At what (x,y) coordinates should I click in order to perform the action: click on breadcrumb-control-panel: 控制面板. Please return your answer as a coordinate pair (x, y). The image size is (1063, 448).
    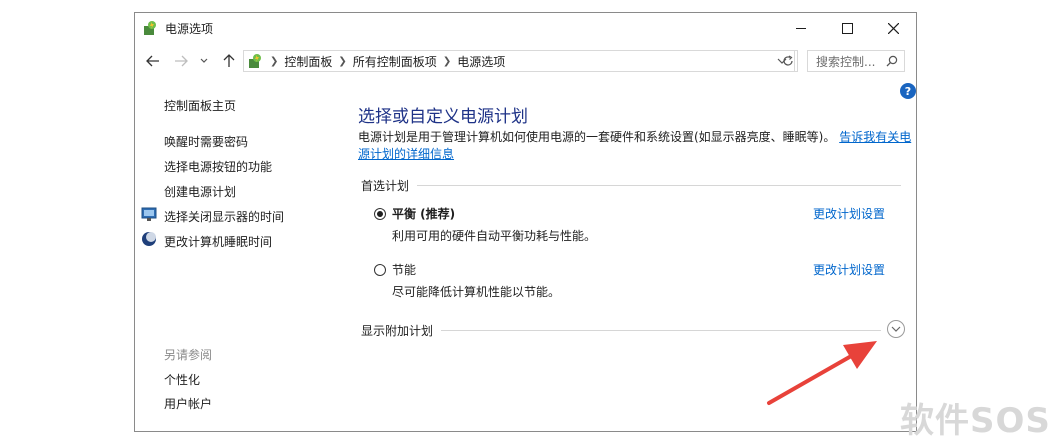
    Looking at the image, I should click on (308, 61).